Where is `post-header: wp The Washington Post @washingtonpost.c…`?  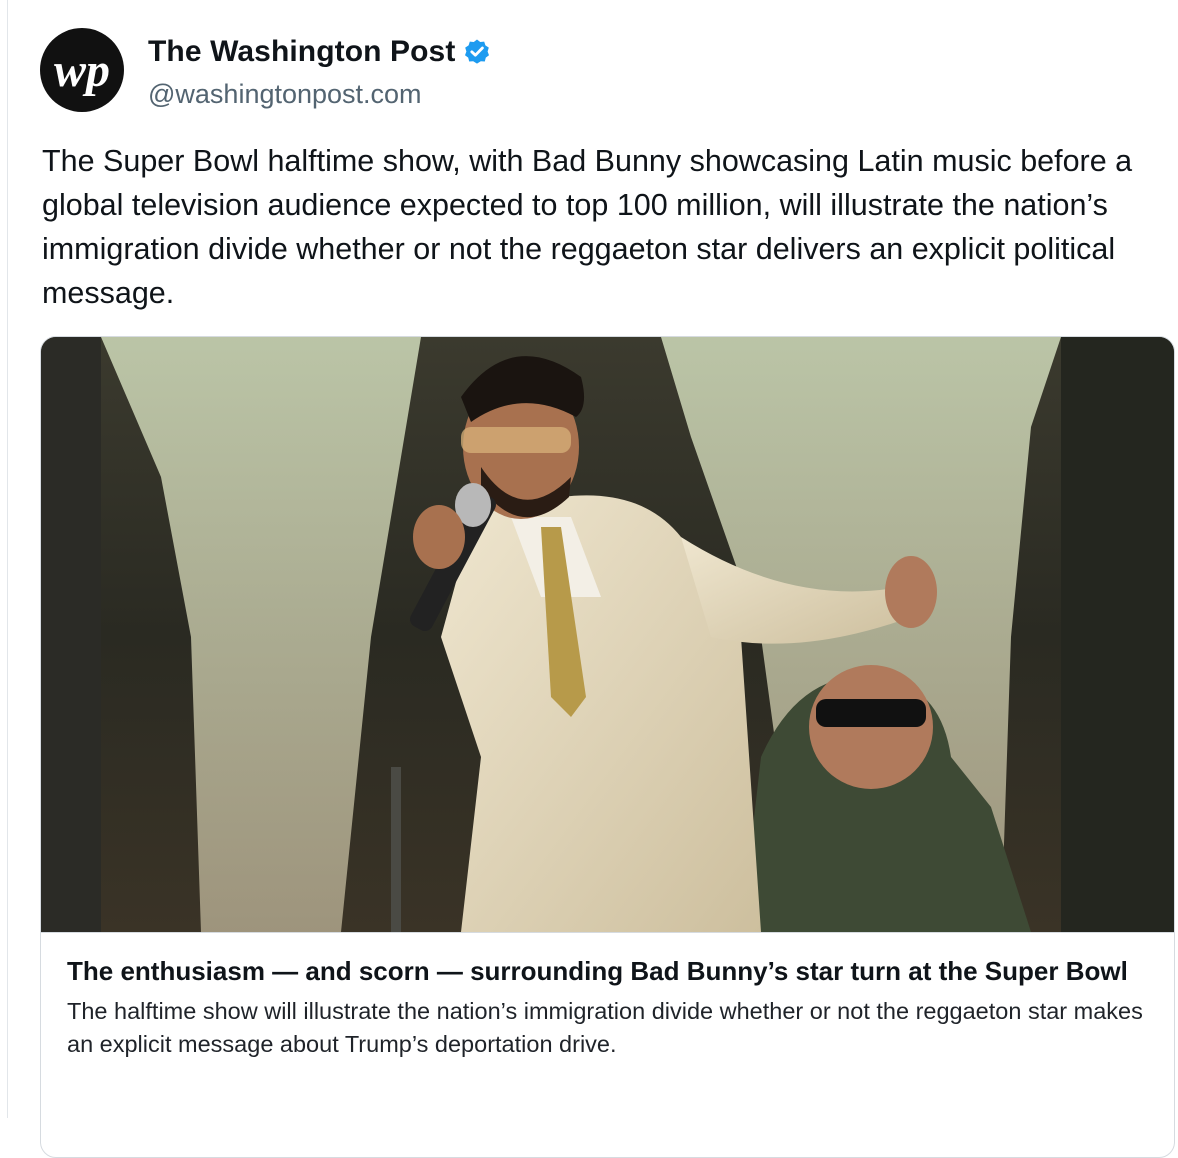 post-header: wp The Washington Post @washingtonpost.c… is located at coordinates (607, 70).